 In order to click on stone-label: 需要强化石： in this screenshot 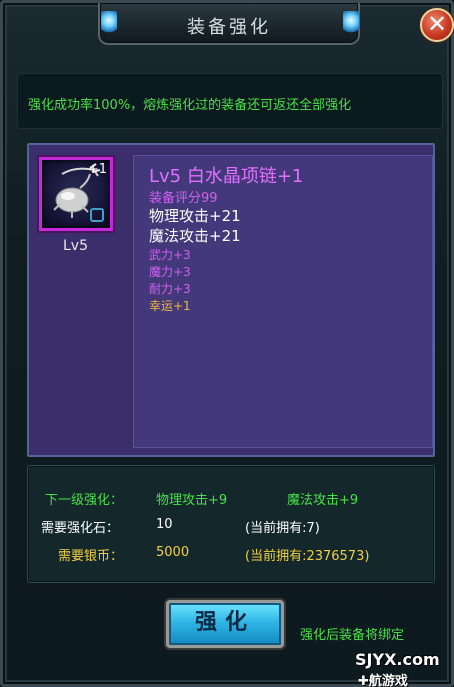, I will do `click(80, 528)`.